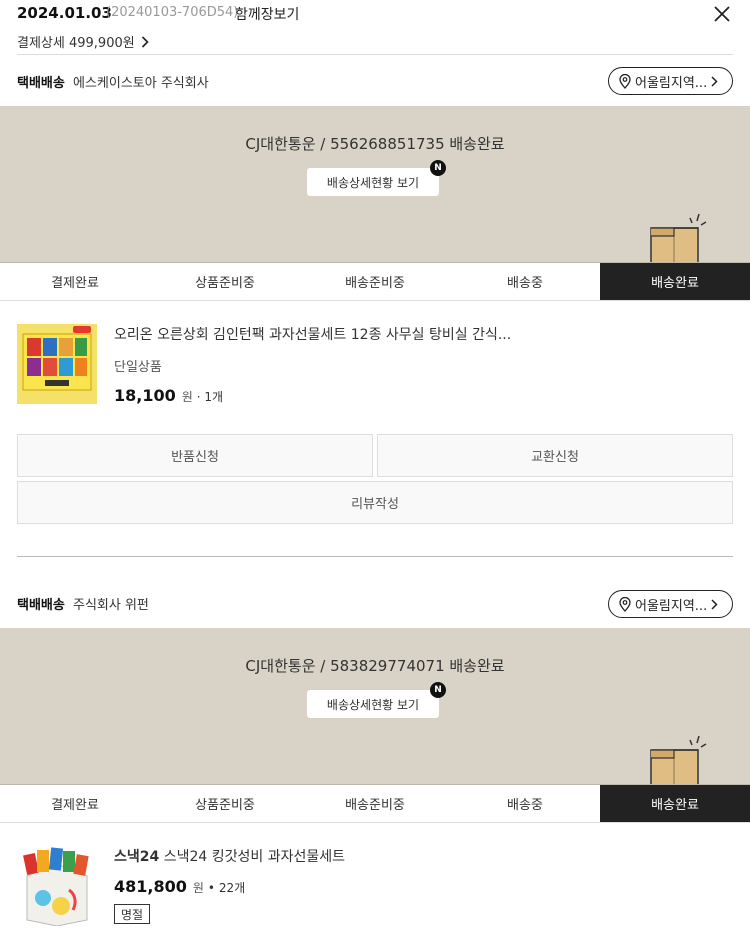  What do you see at coordinates (375, 502) in the screenshot?
I see `write-review-button: 리뷰작성` at bounding box center [375, 502].